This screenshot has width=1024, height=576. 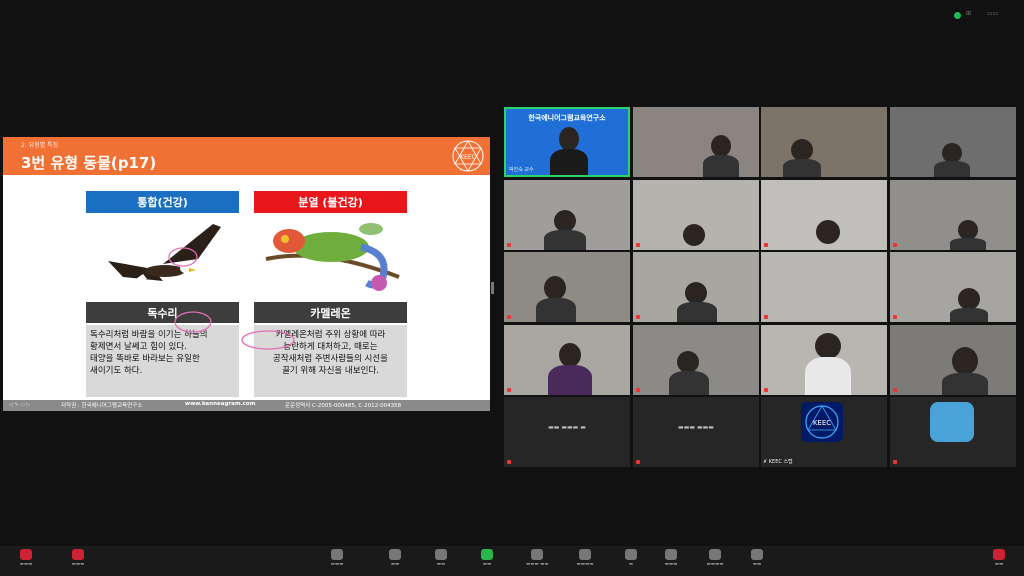 What do you see at coordinates (330, 335) in the screenshot?
I see `desc-line: 카멜레온처럼 주위 상황에 따라` at bounding box center [330, 335].